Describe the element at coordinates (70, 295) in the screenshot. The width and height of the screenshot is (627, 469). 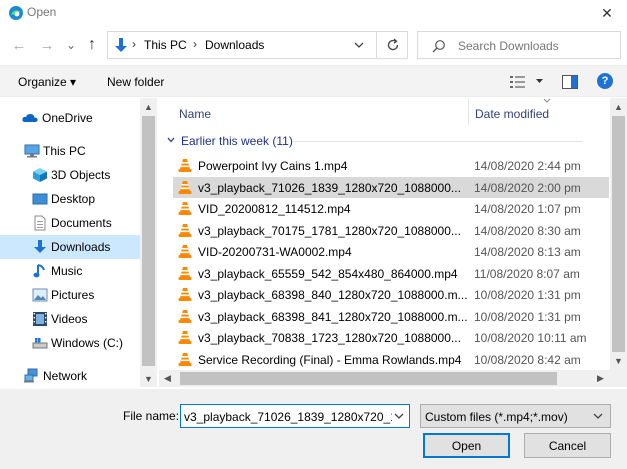
I see `sidebar-item-pictures: Pictures` at that location.